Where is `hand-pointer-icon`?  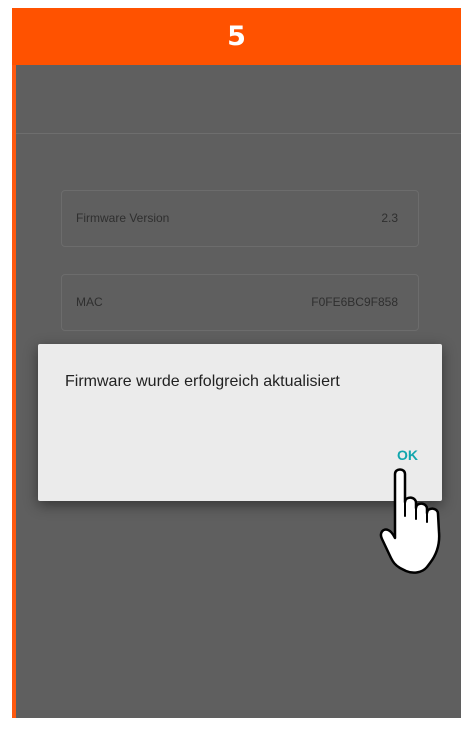
hand-pointer-icon is located at coordinates (410, 521).